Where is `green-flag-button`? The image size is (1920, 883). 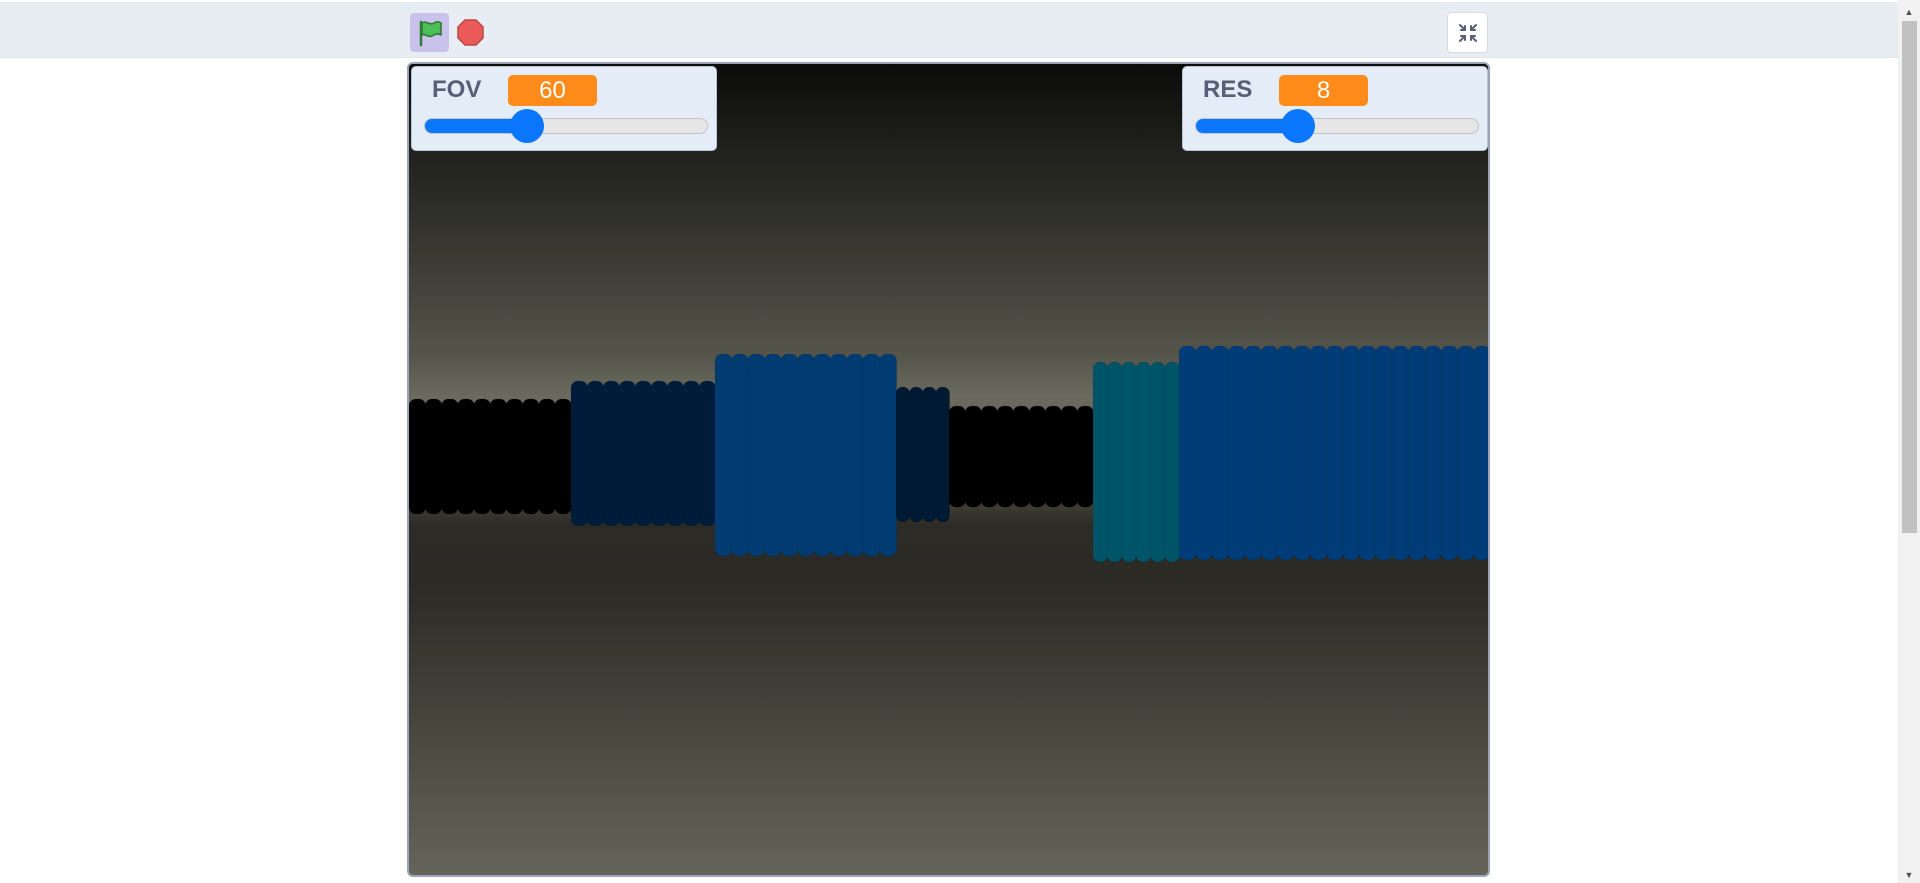
green-flag-button is located at coordinates (429, 32).